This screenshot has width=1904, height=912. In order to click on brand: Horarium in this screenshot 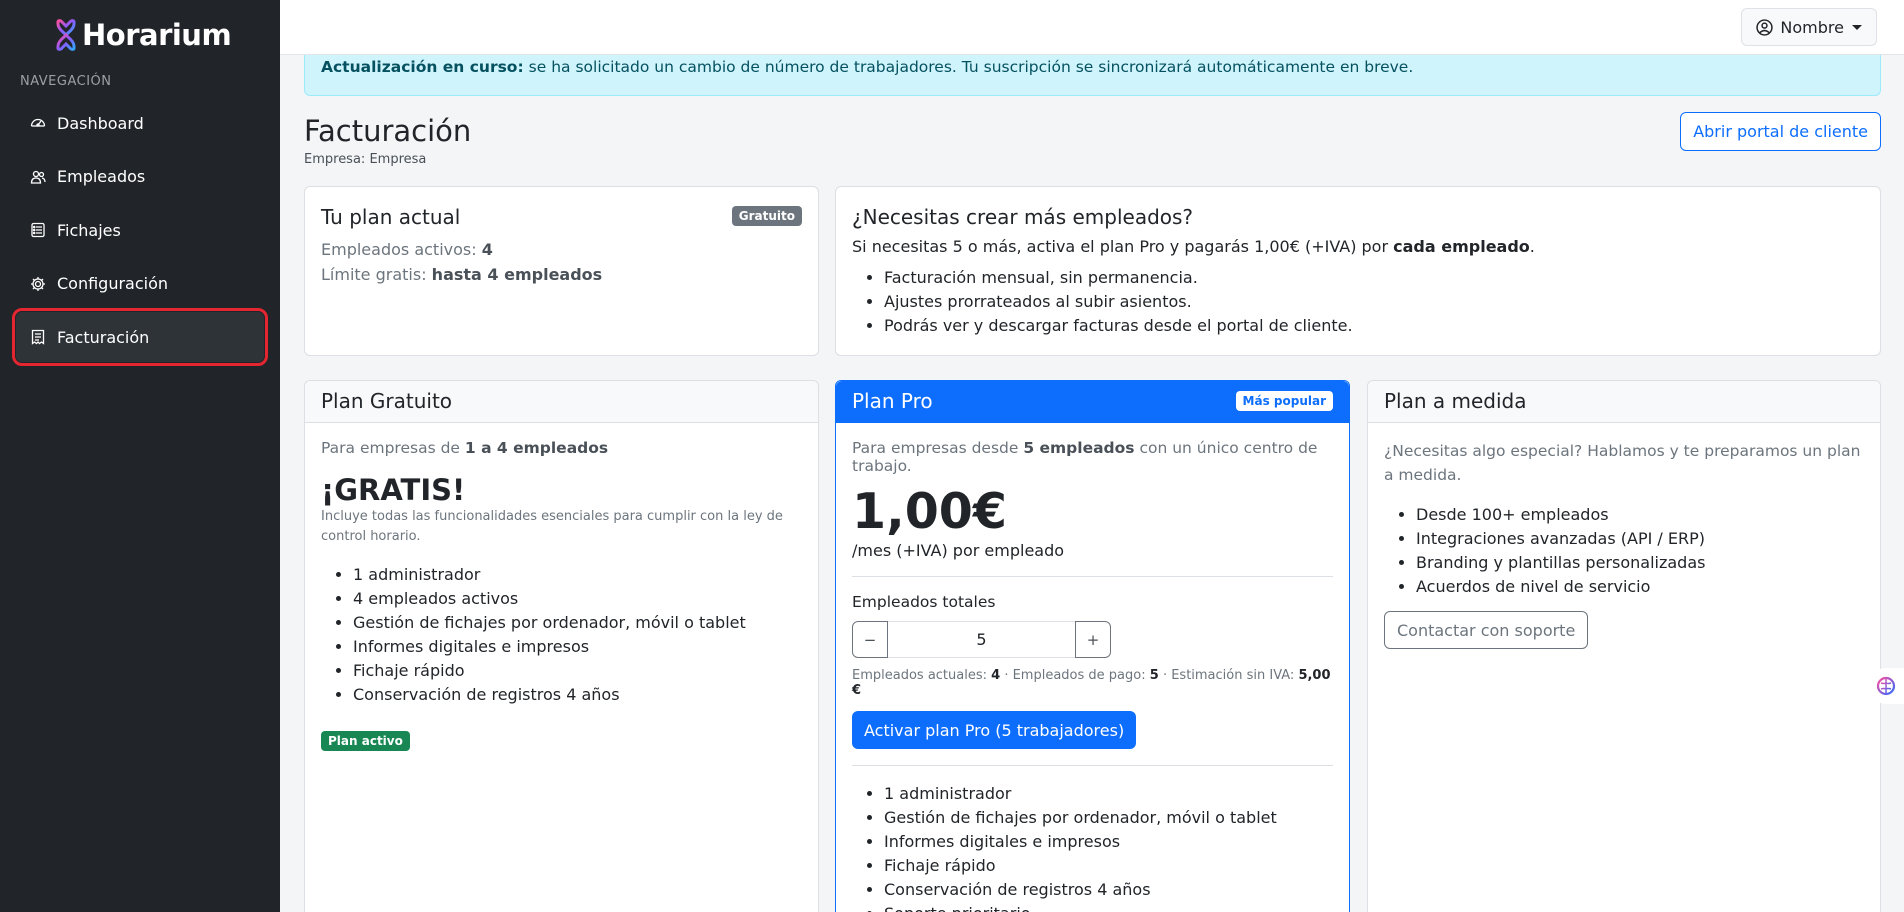, I will do `click(140, 35)`.